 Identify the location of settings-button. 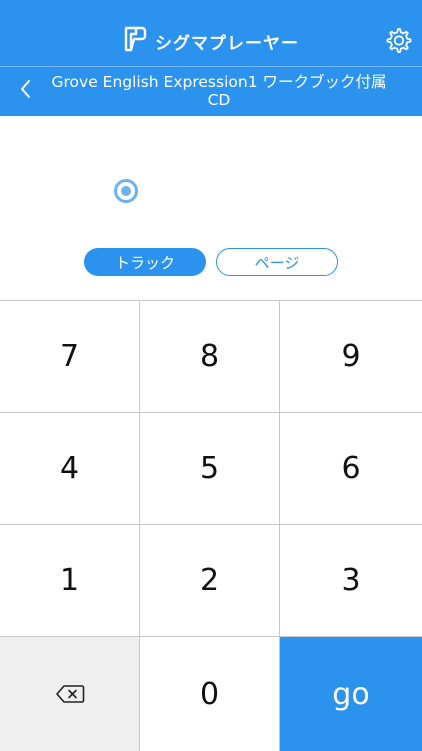
(398, 43).